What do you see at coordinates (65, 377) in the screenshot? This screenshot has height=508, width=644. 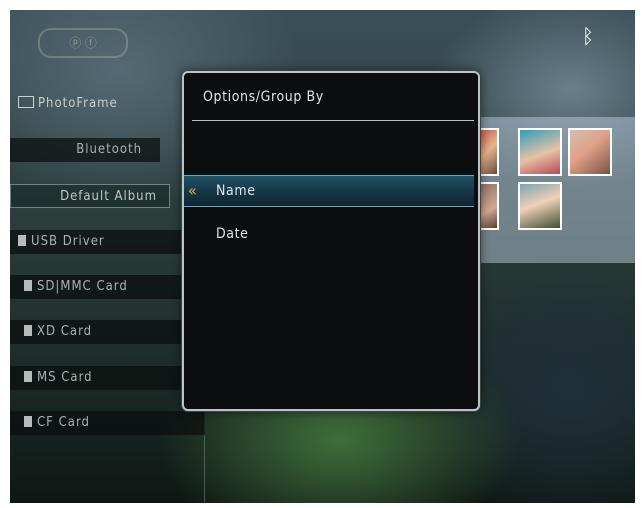 I see `sidebar-item-label: MS Card` at bounding box center [65, 377].